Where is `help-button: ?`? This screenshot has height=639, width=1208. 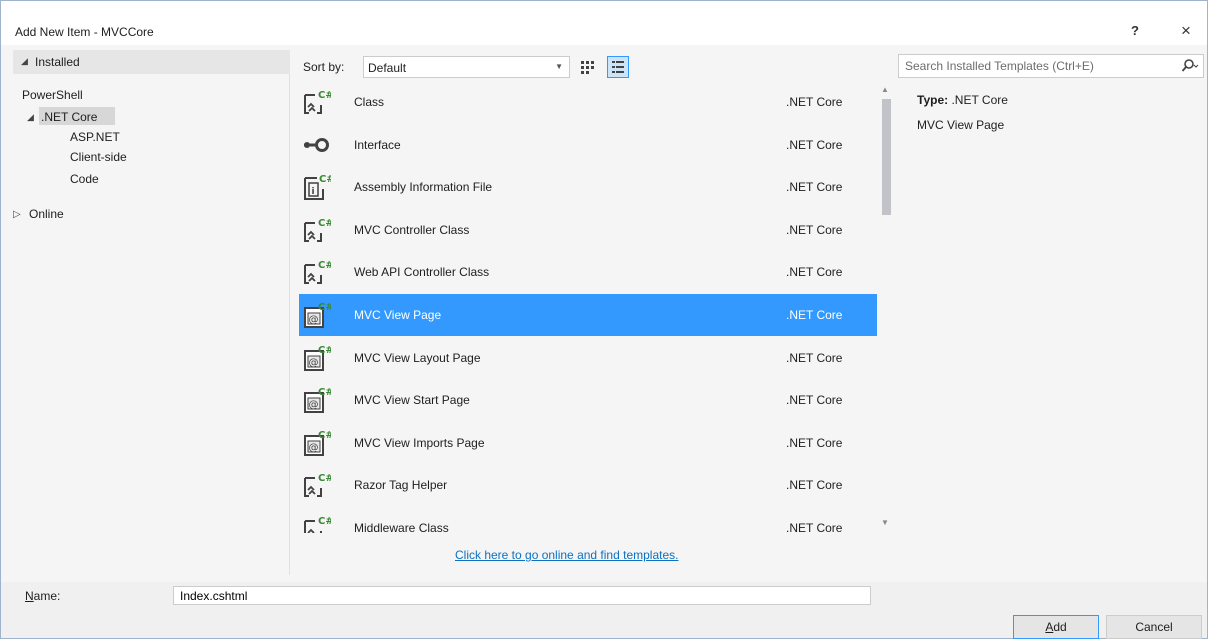
help-button: ? is located at coordinates (1135, 30).